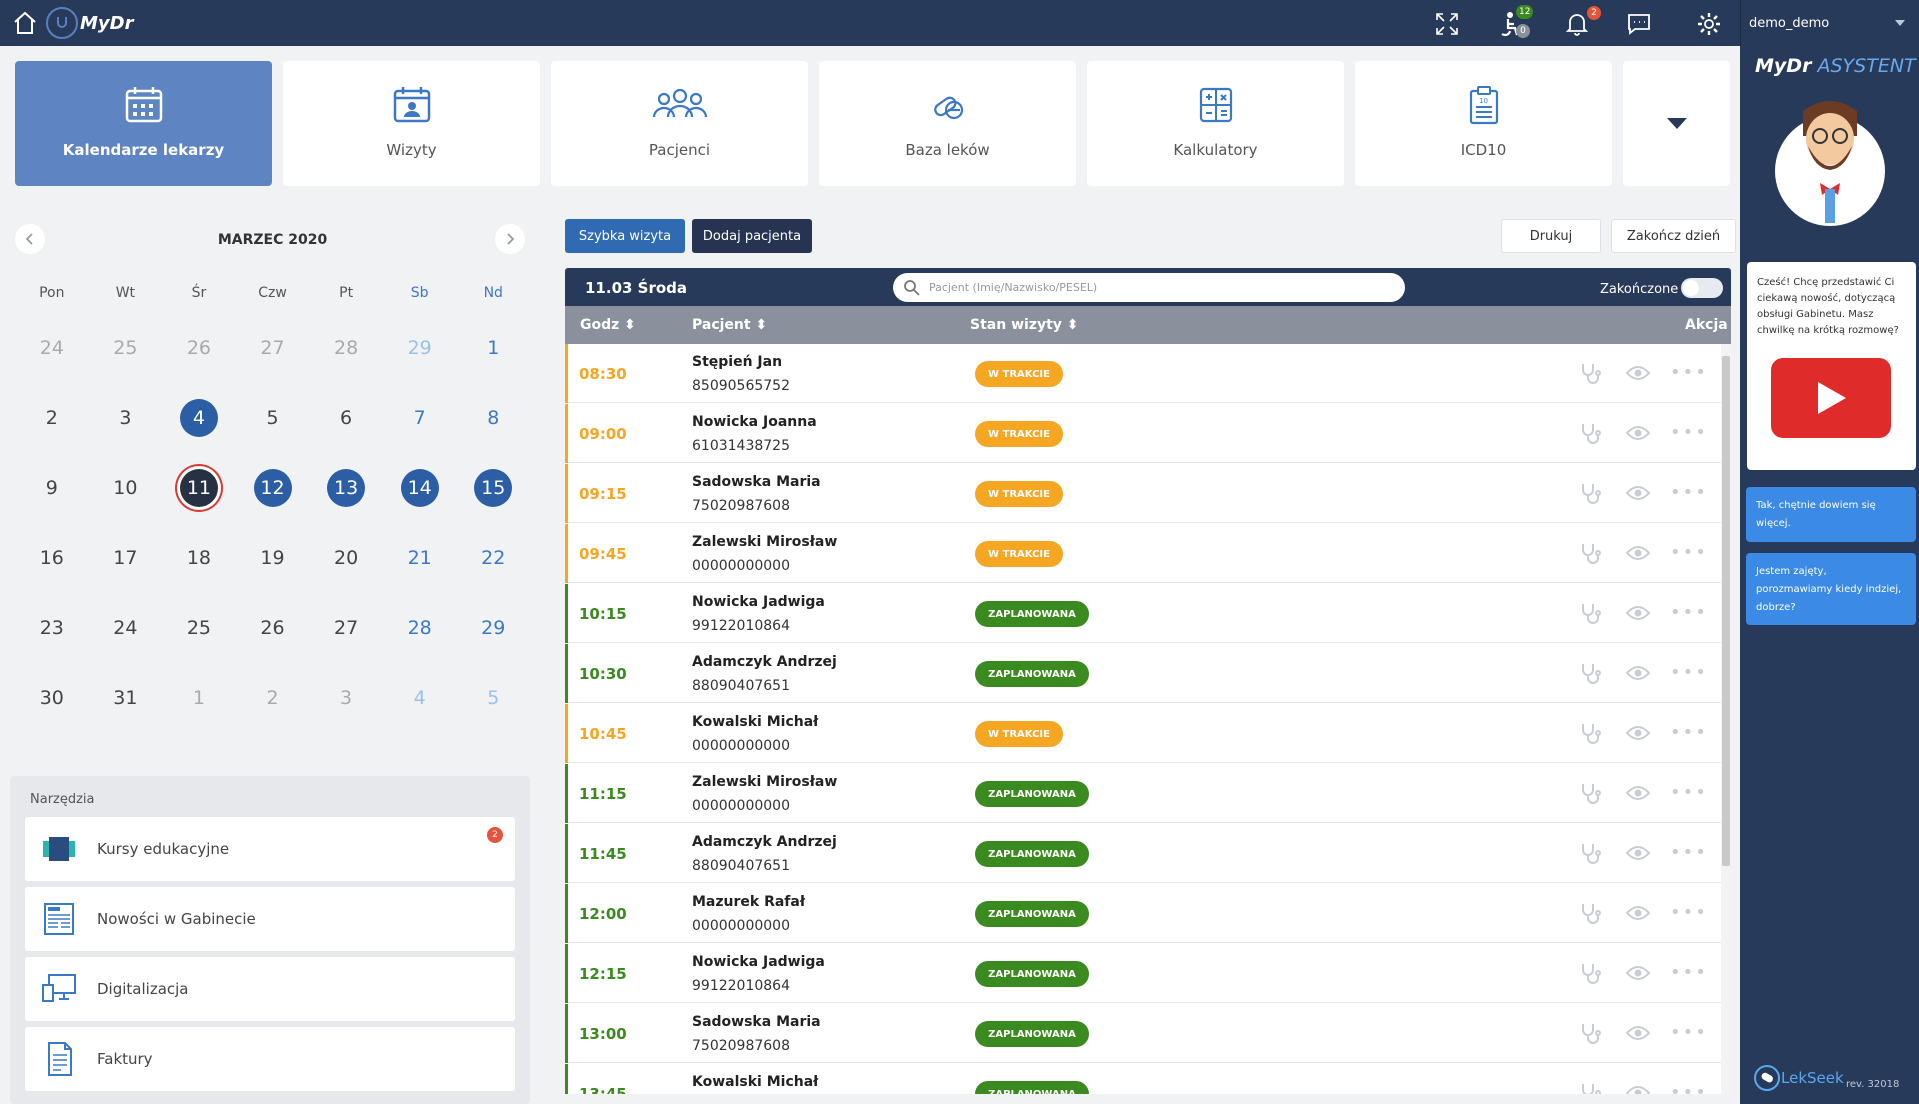  Describe the element at coordinates (411, 123) in the screenshot. I see `tile-visits: Wizyty` at that location.